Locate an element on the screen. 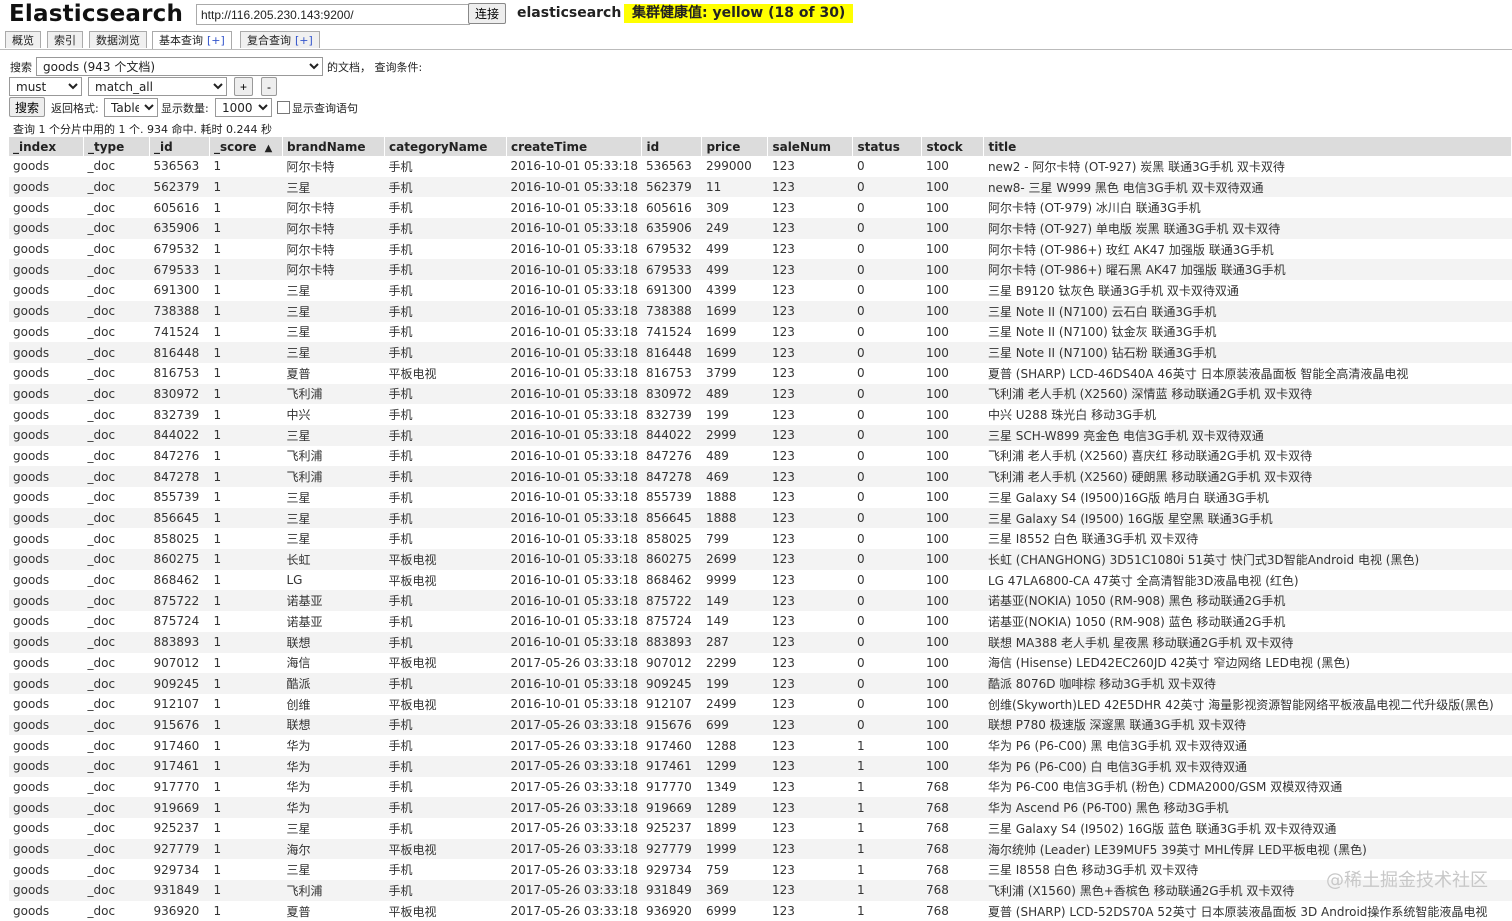  format-select: Table is located at coordinates (131, 107).